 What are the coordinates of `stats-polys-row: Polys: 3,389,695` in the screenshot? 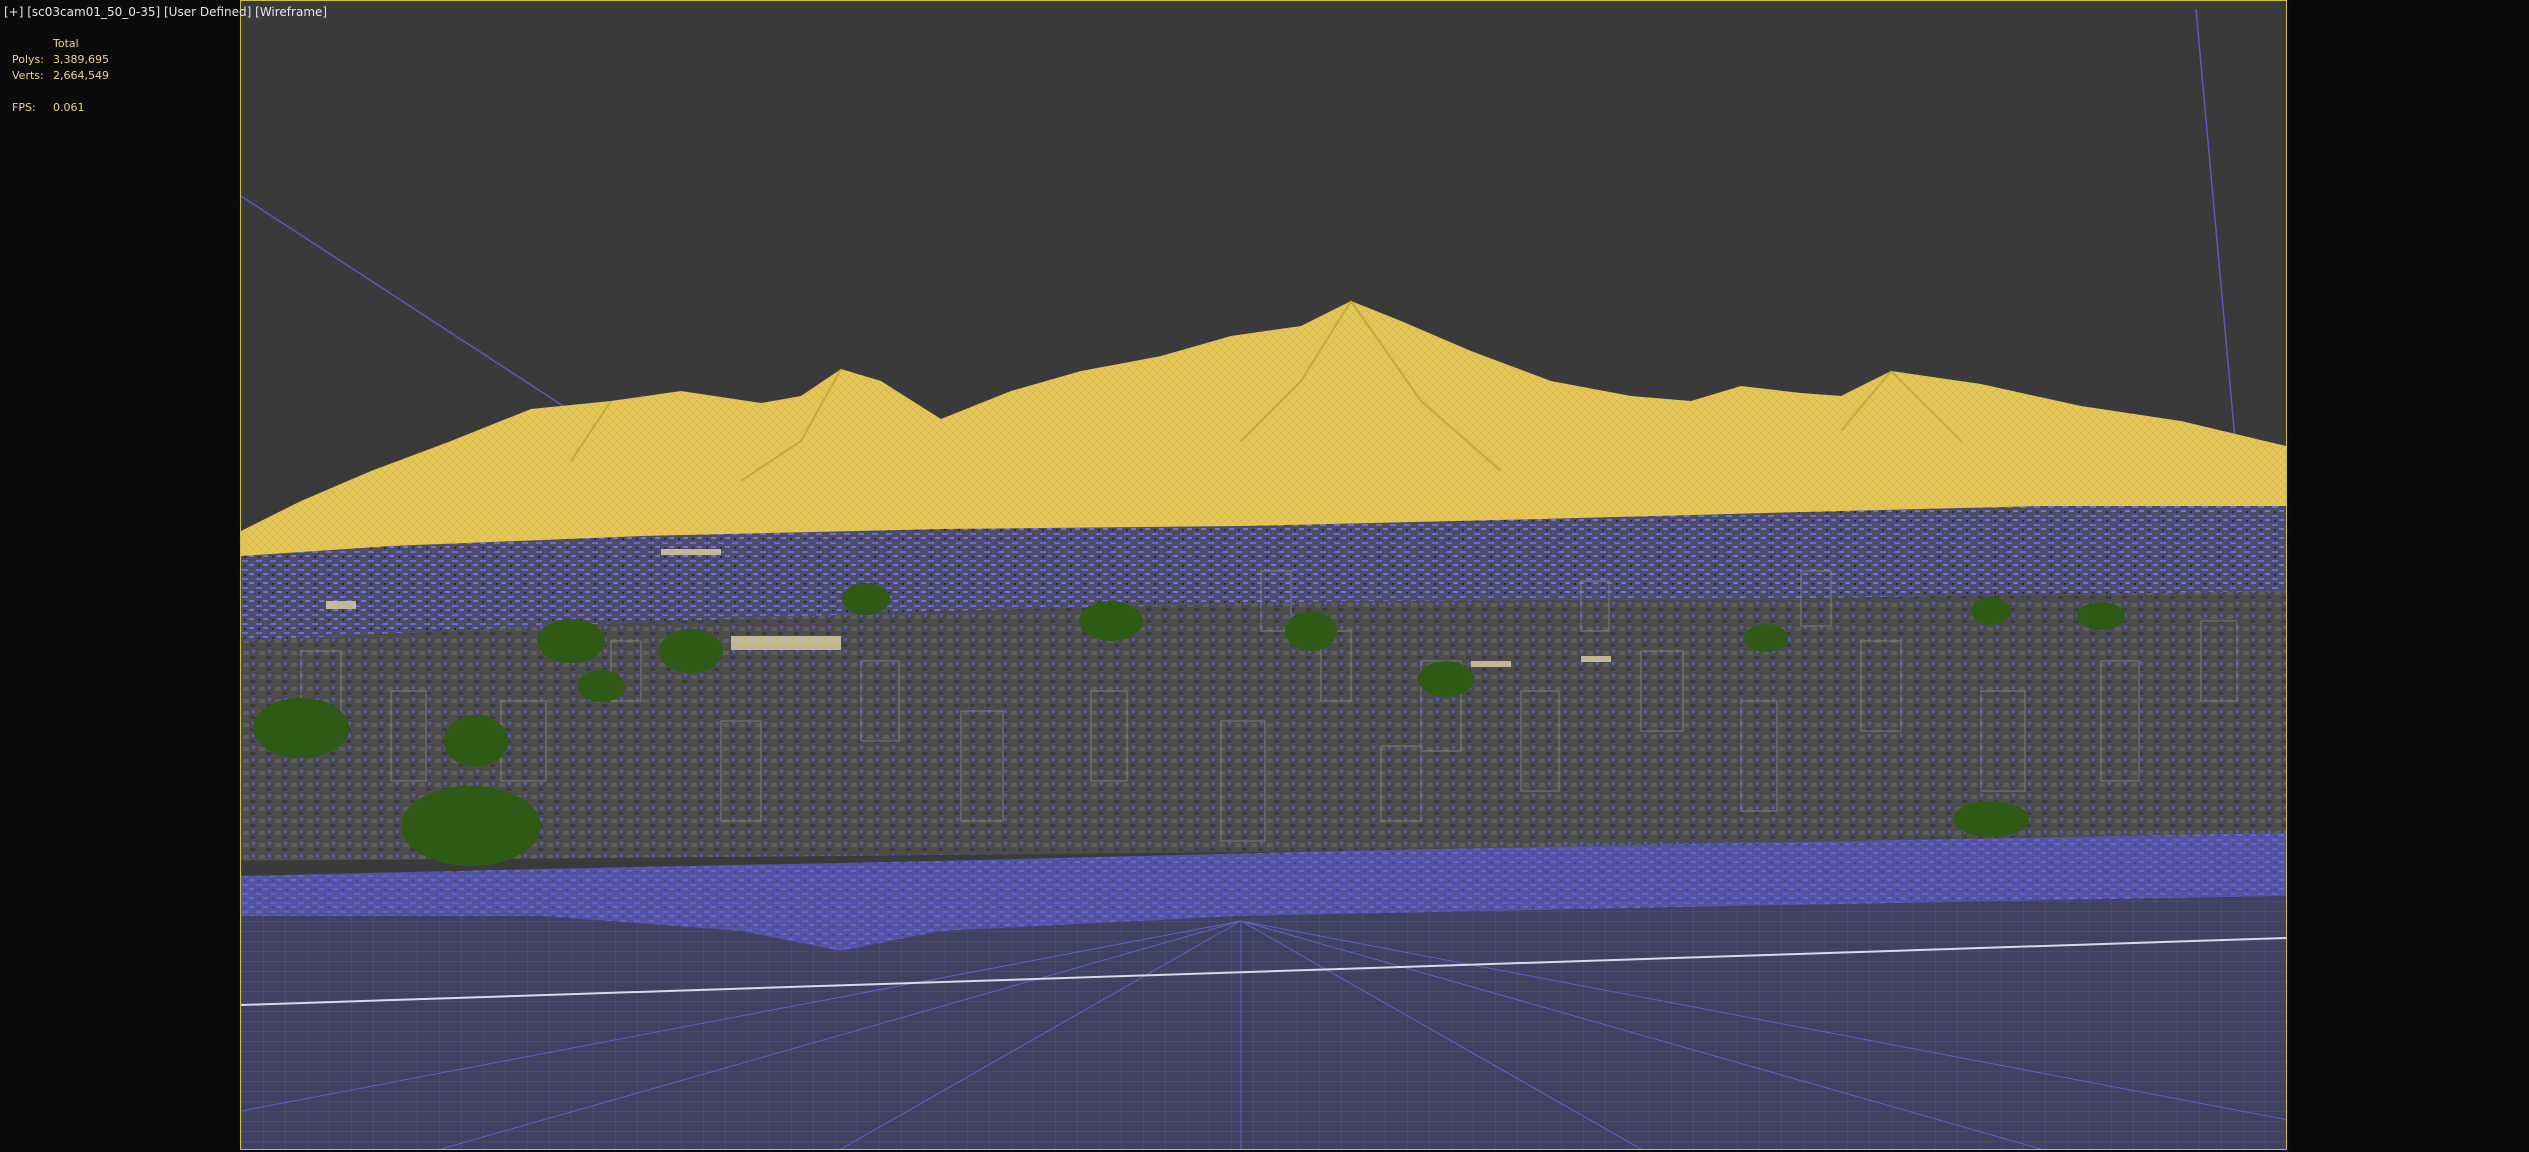 It's located at (60, 60).